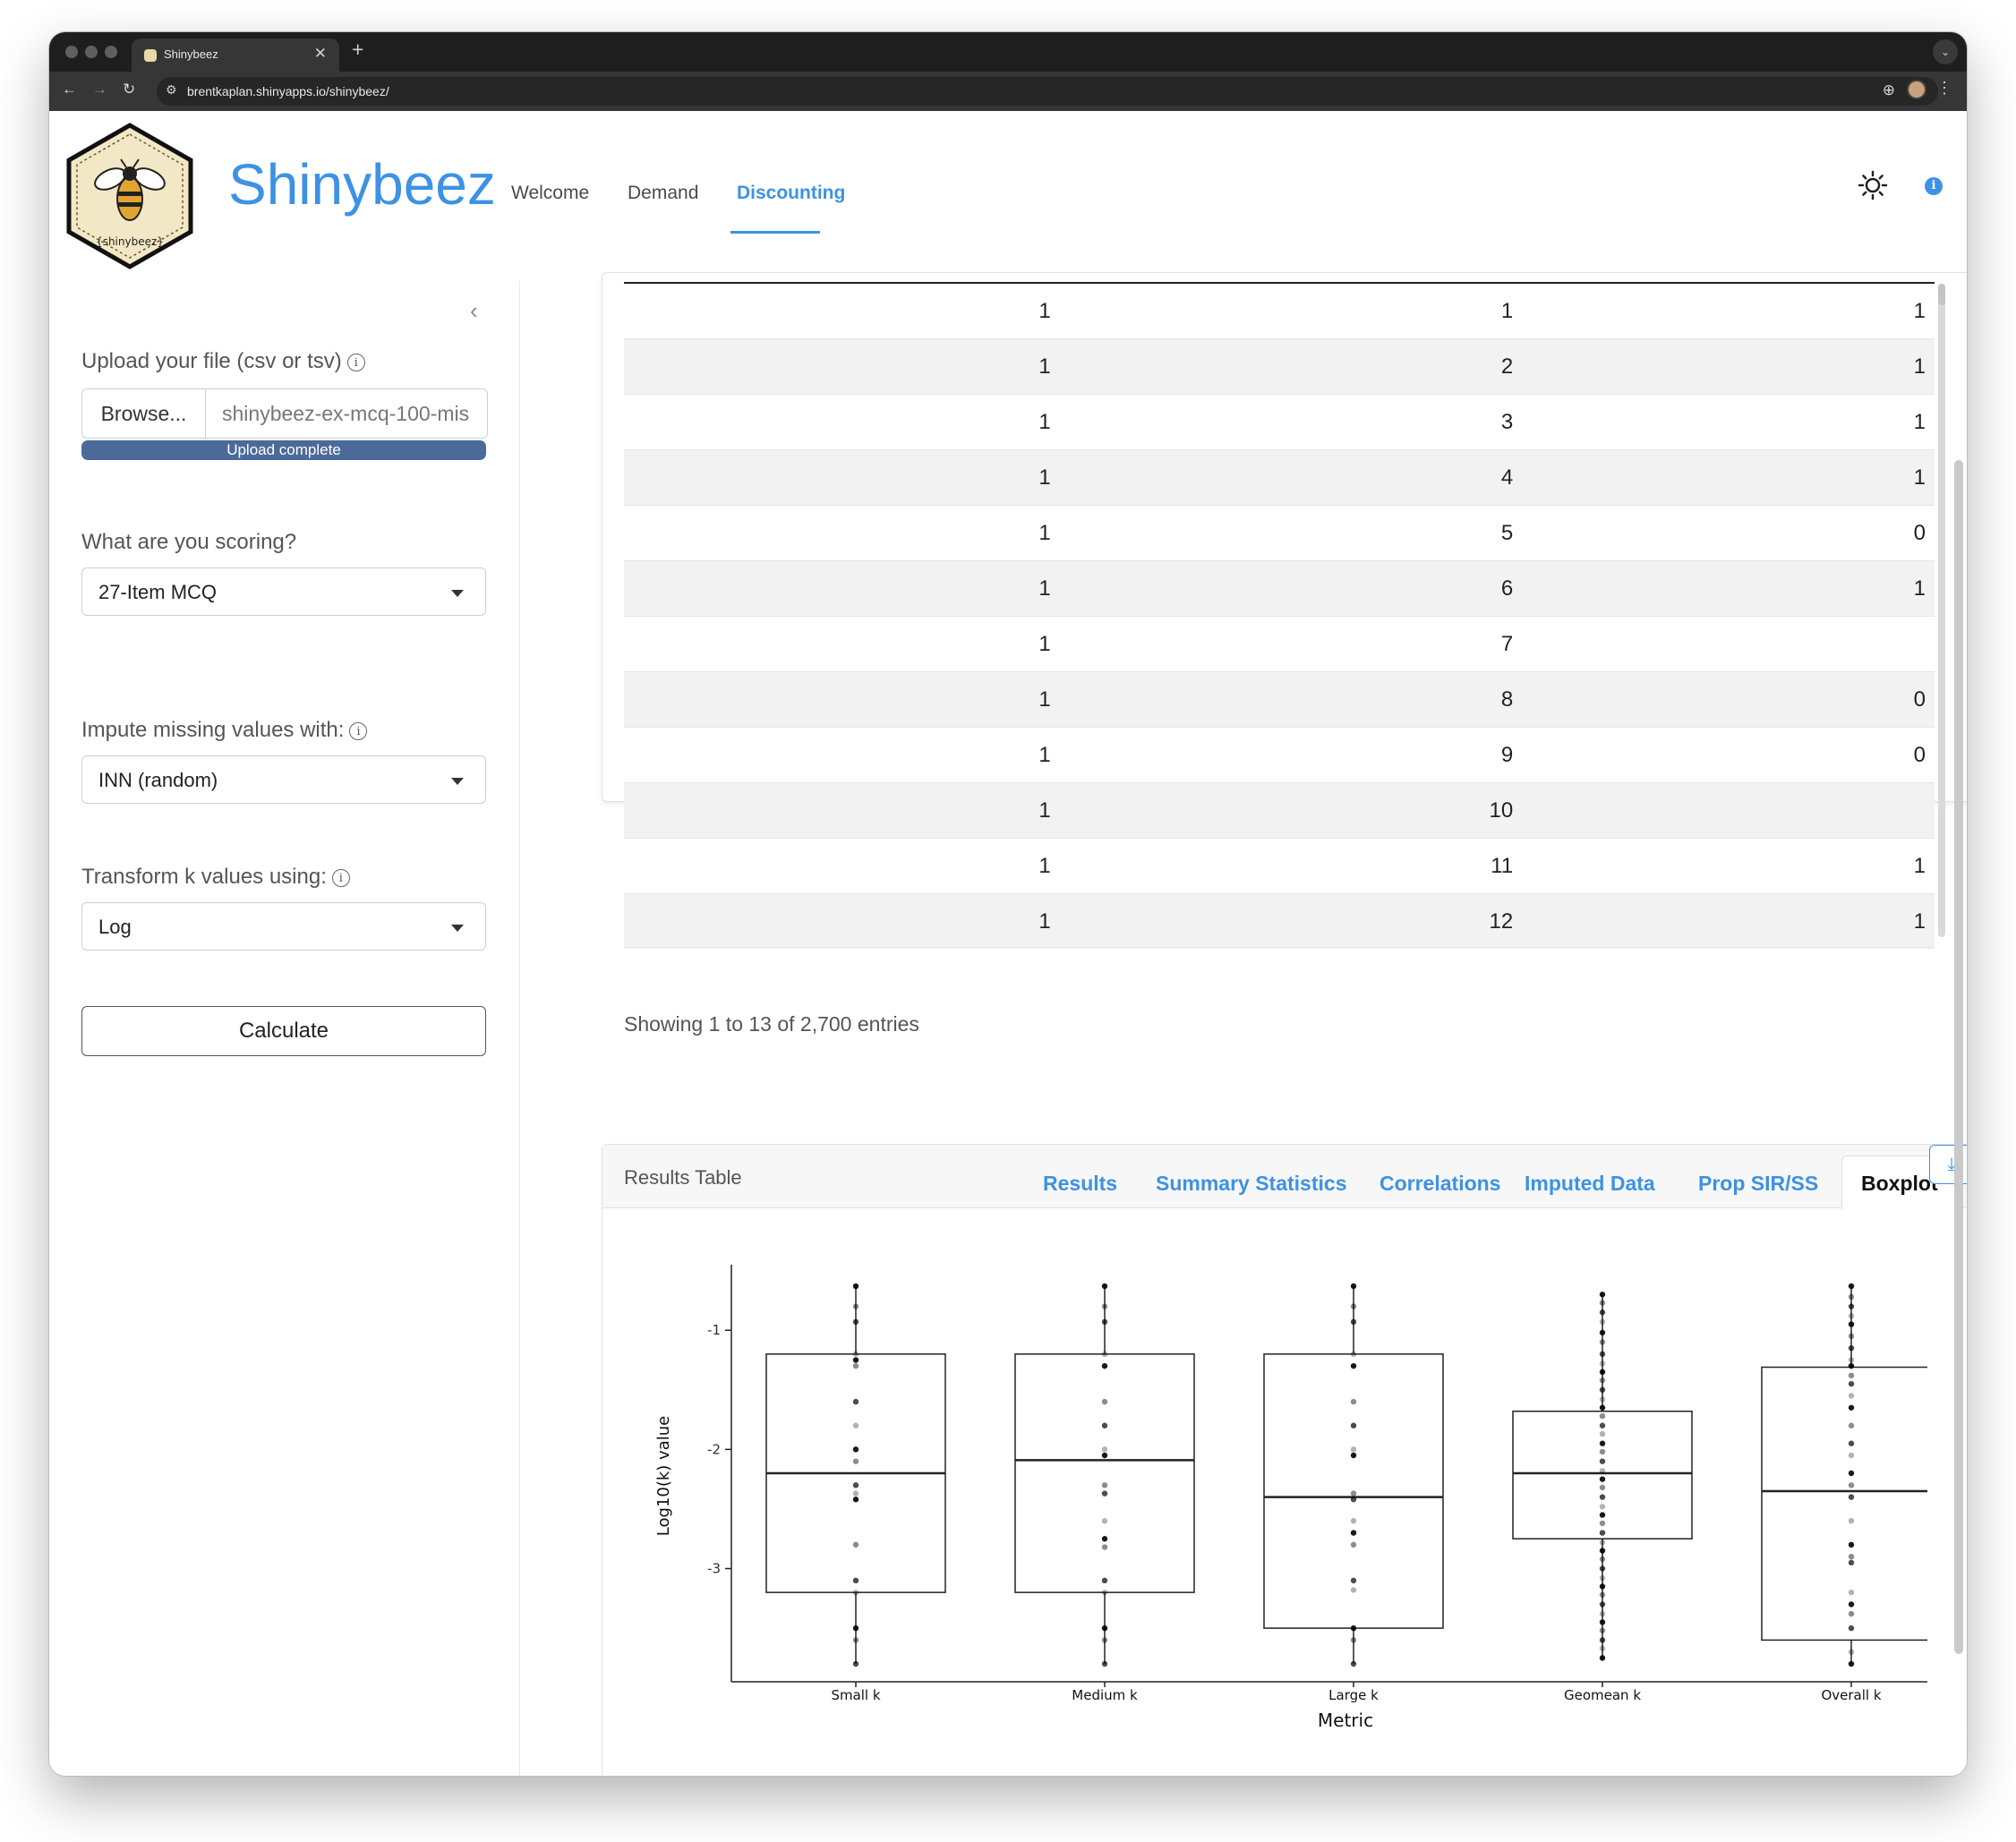 This screenshot has width=2016, height=1842. Describe the element at coordinates (283, 591) in the screenshot. I see `scoring-select: 27-Item MCQ` at that location.